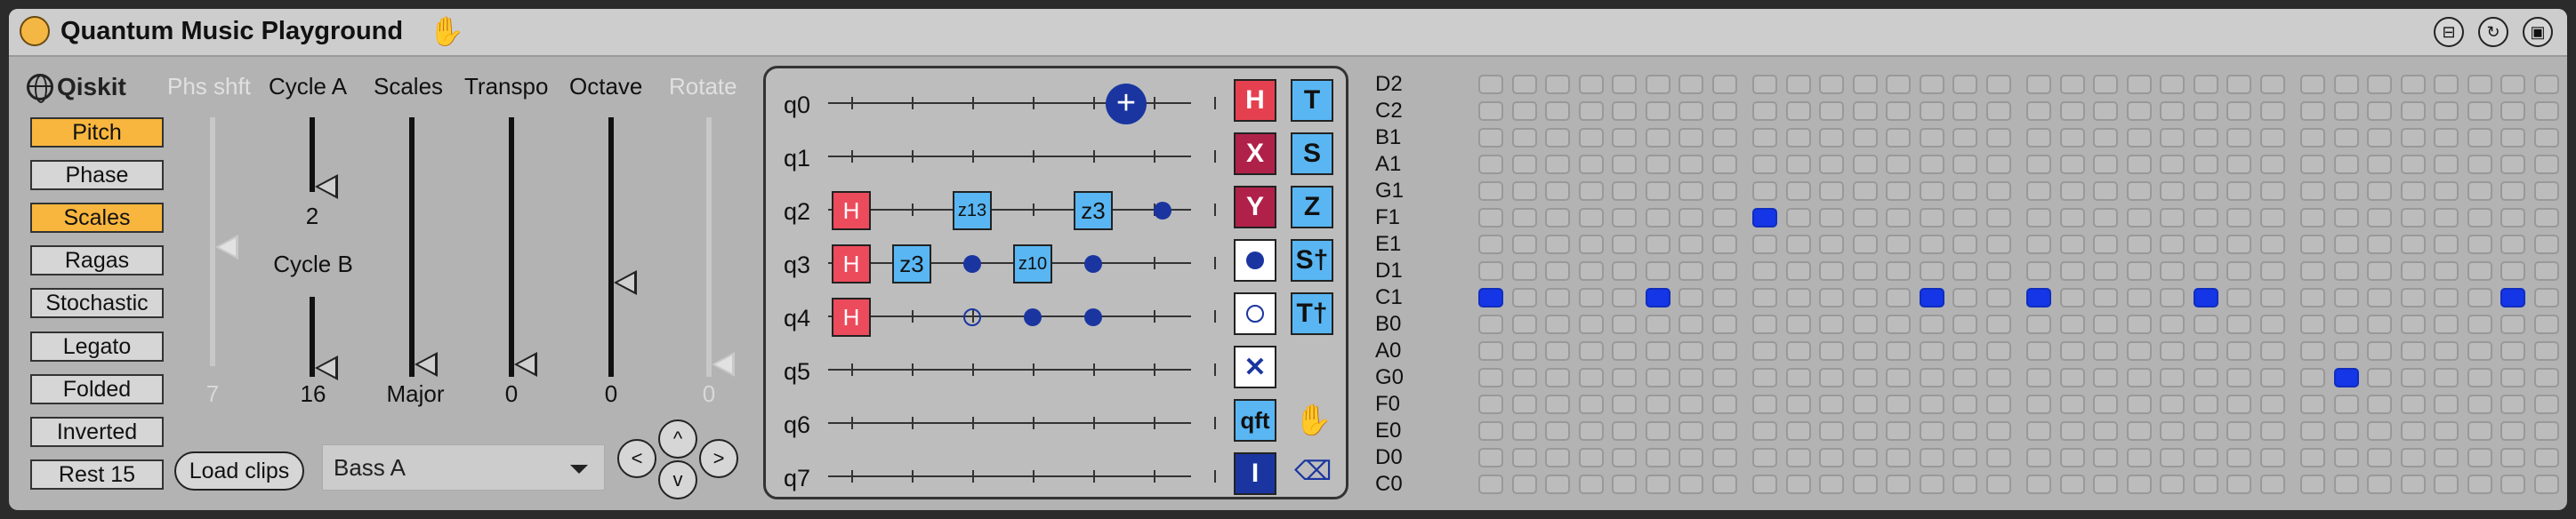  I want to click on palette-swap: ✕, so click(1255, 367).